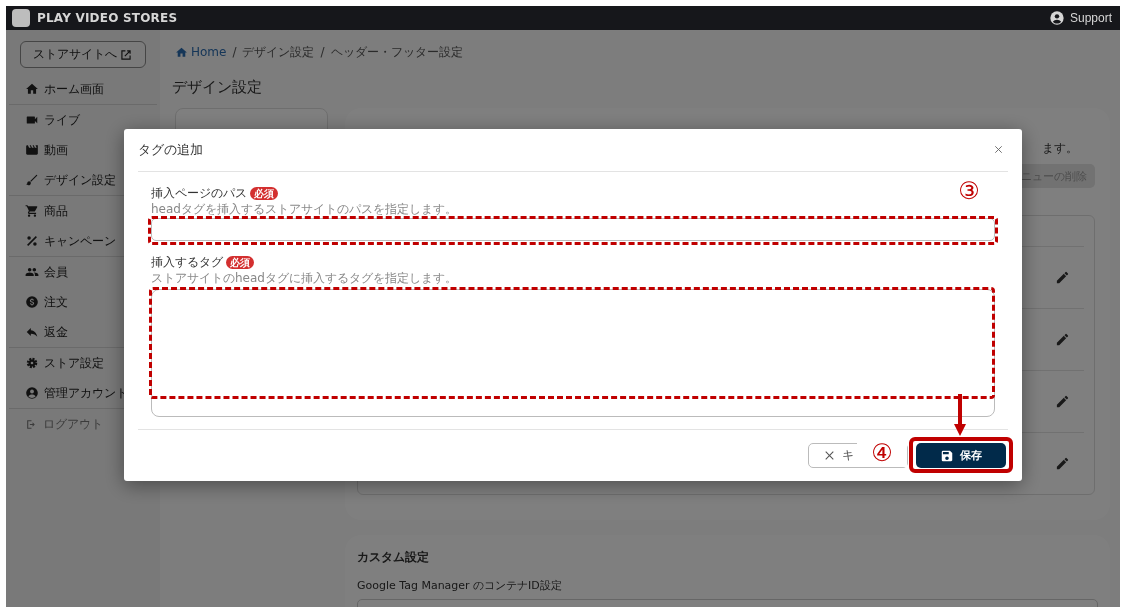 The image size is (1126, 611). Describe the element at coordinates (304, 209) in the screenshot. I see `help-text: headタグを挿入するストアサイトのパスを指定します。` at that location.